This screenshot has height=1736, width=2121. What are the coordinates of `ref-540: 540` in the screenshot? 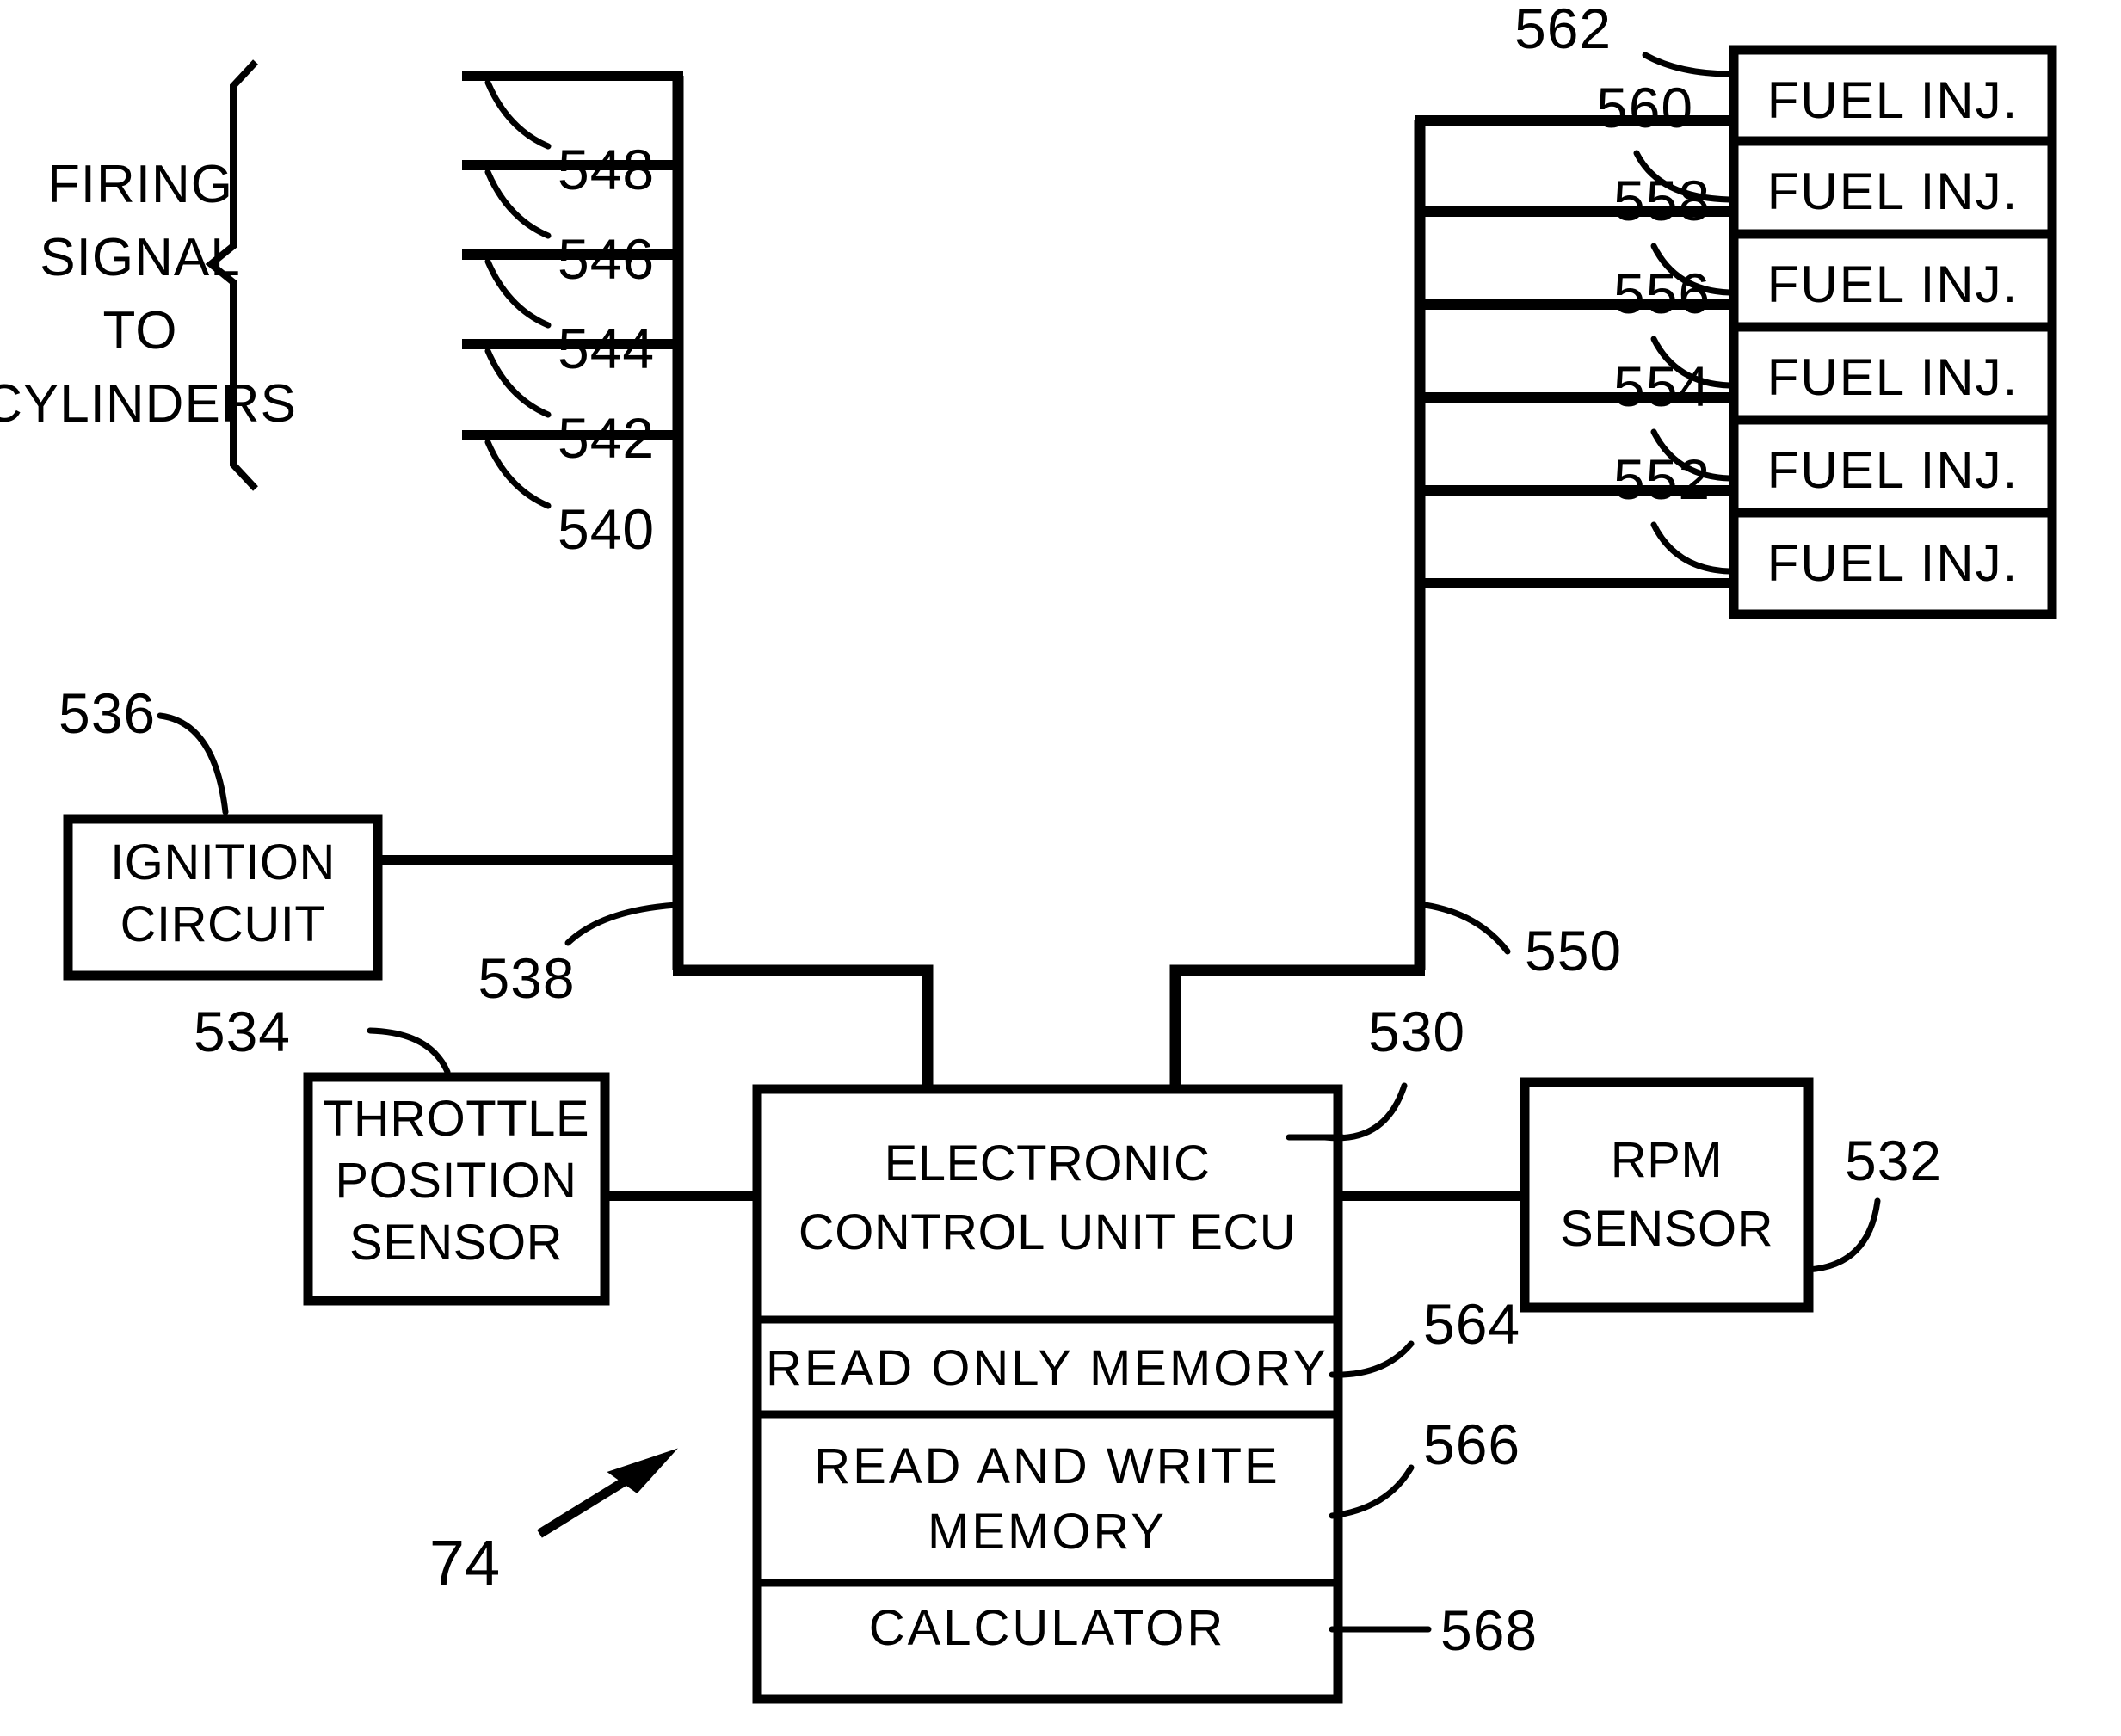 It's located at (606, 529).